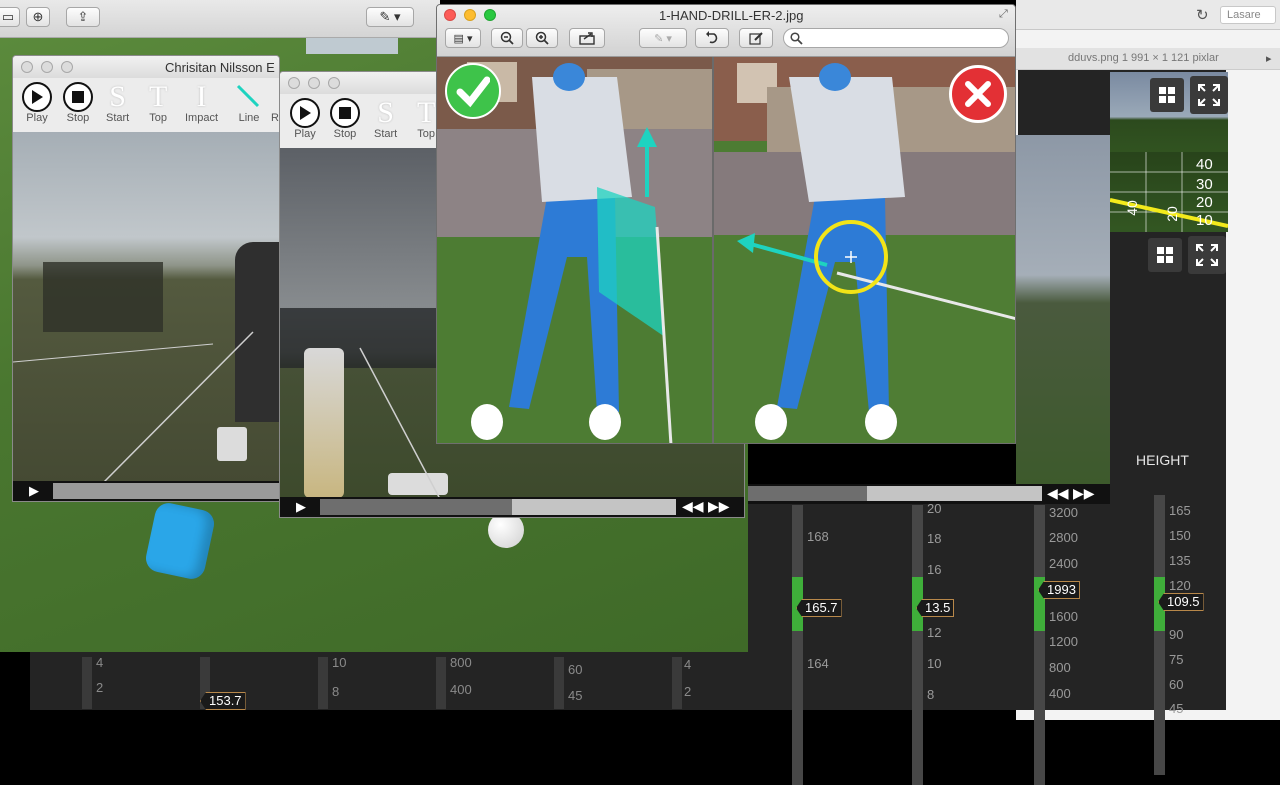  What do you see at coordinates (575, 695) in the screenshot?
I see `bottom-tick: 45` at bounding box center [575, 695].